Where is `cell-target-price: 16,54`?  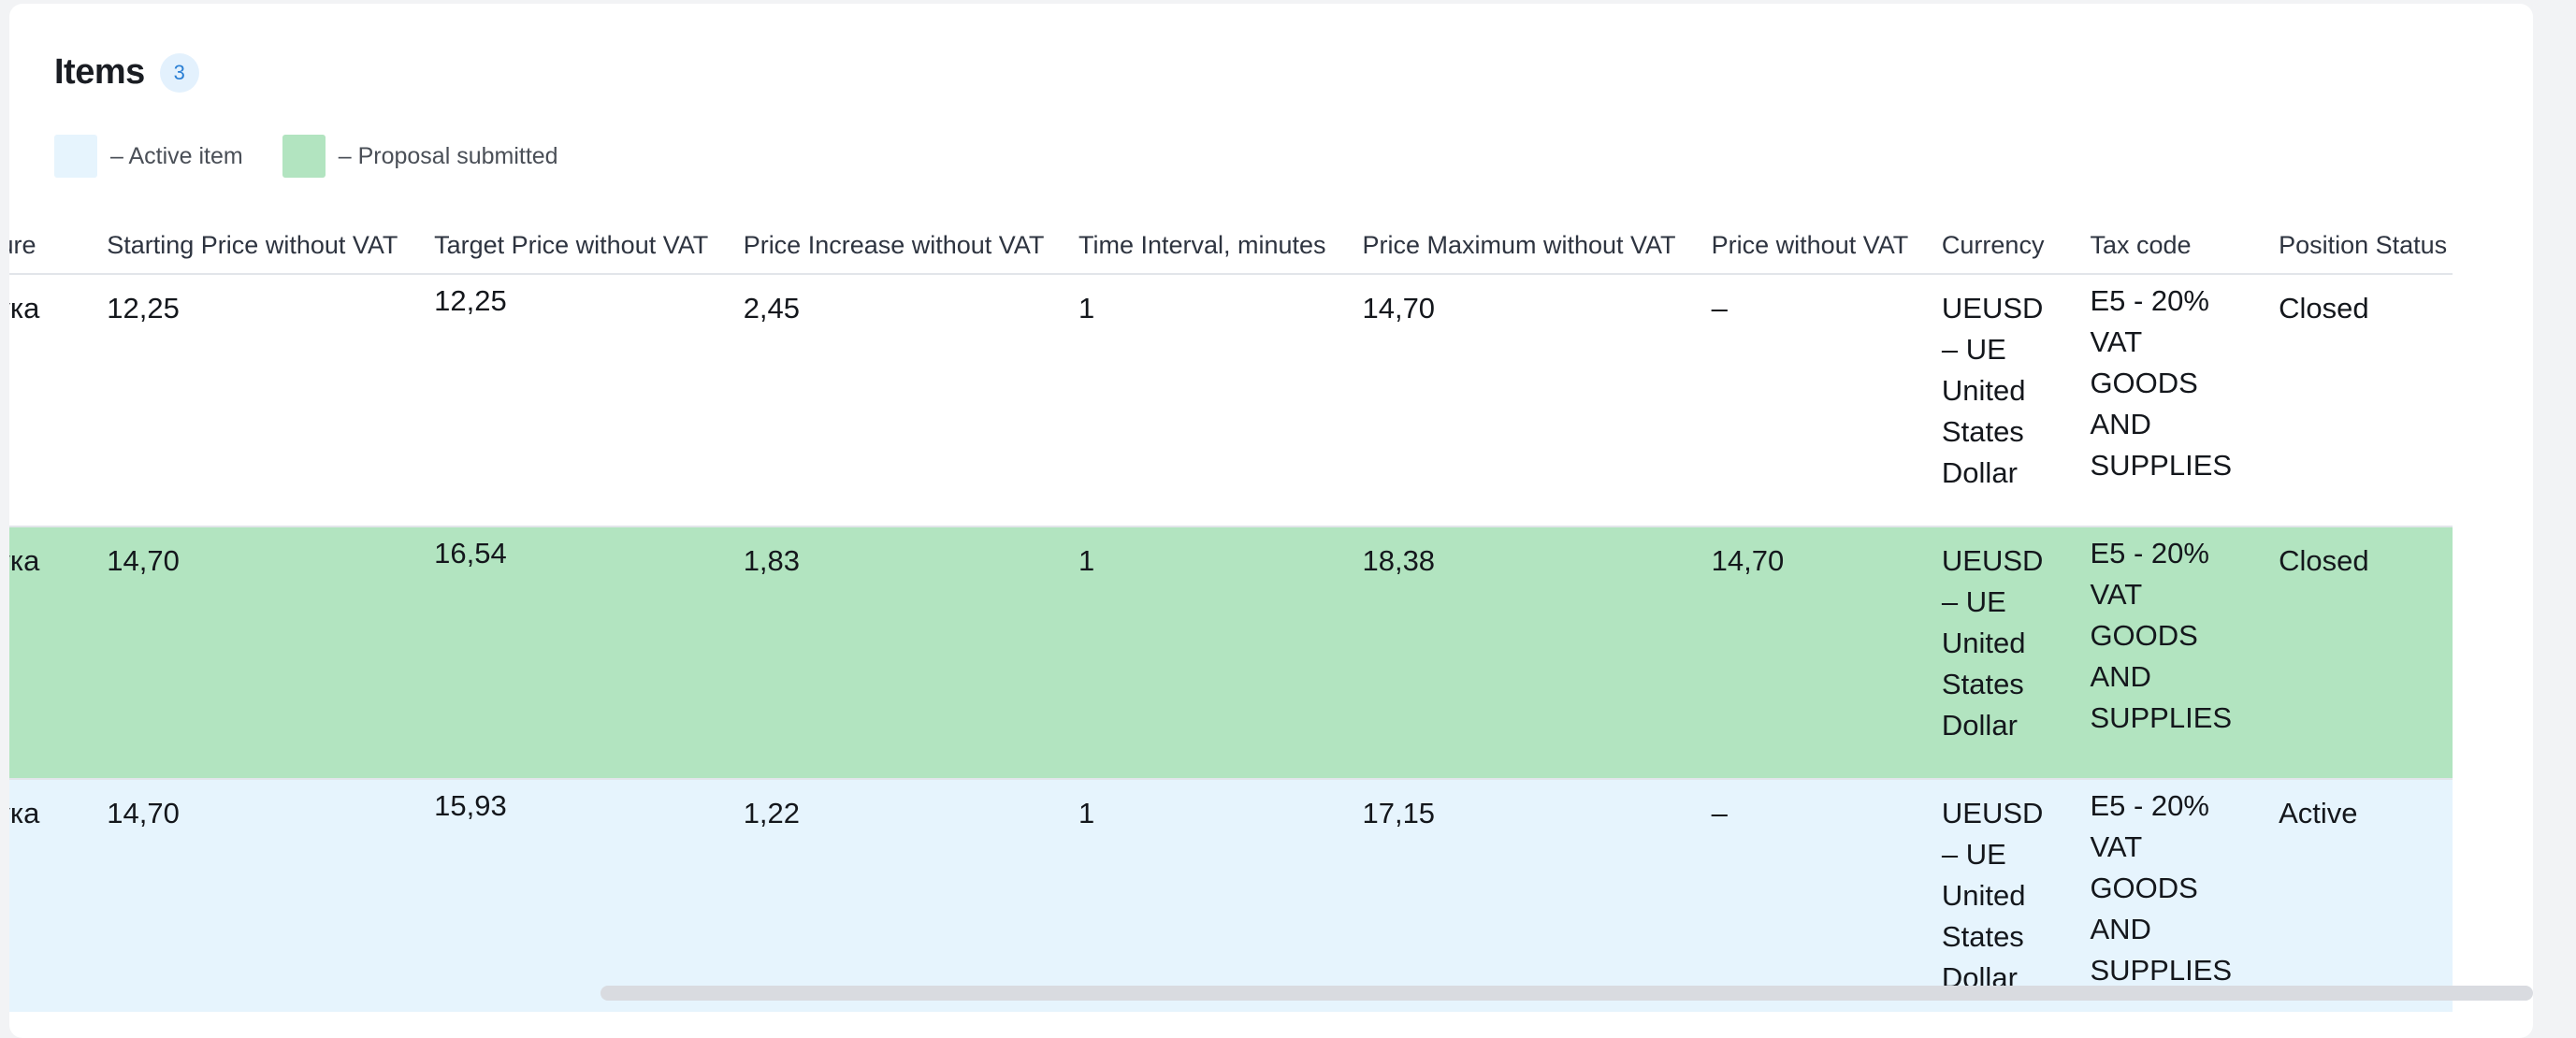
cell-target-price: 16,54 is located at coordinates (559, 653).